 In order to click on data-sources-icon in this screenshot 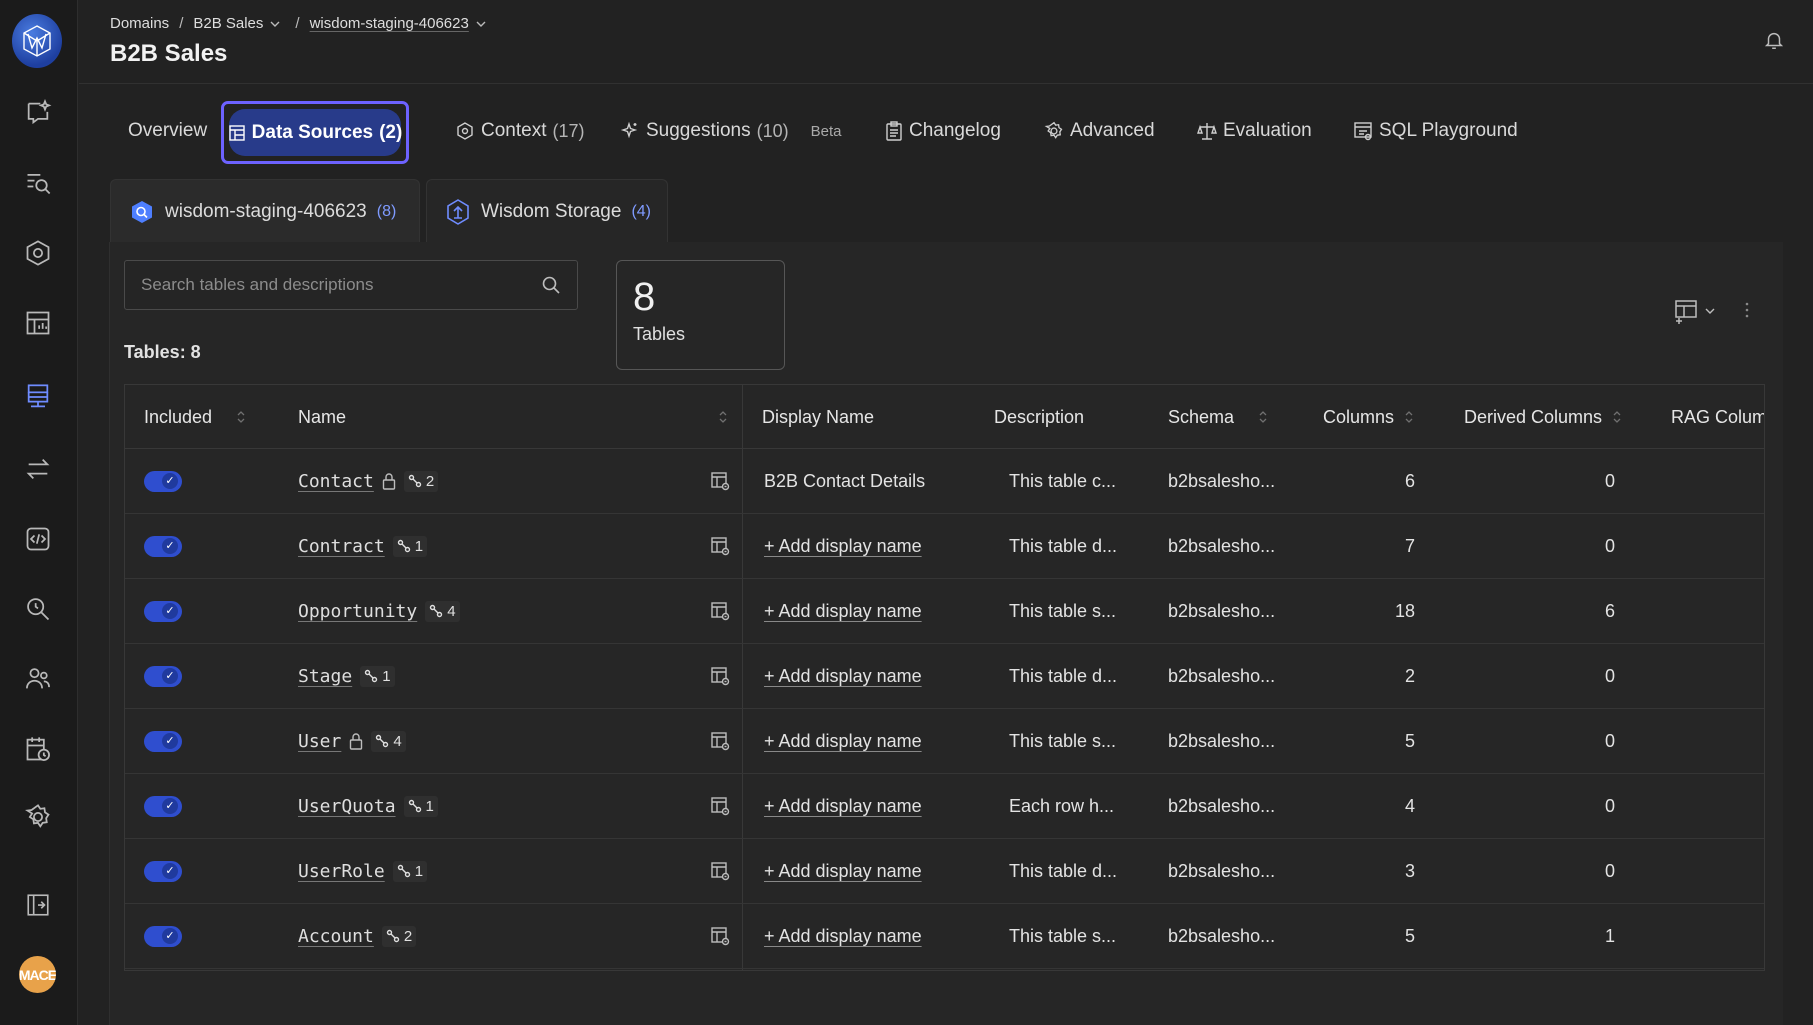, I will do `click(38, 397)`.